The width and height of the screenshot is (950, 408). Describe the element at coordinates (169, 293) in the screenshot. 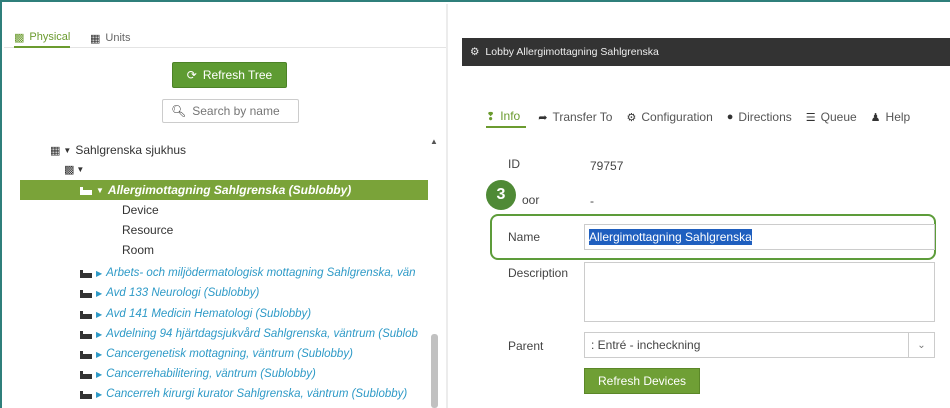

I see `tree-item: ▶ Avd 133 Neurologi (Sublobby)` at that location.